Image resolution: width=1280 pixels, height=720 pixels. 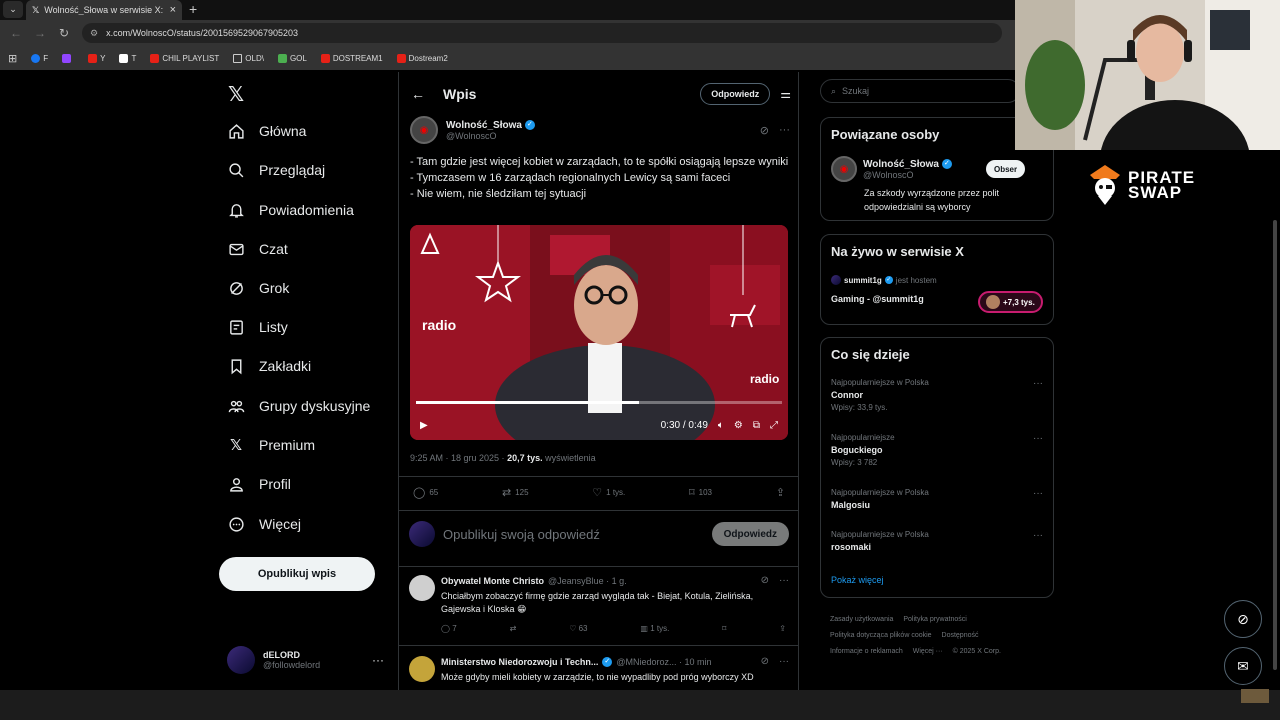 I want to click on author-avatar: ◉, so click(x=424, y=130).